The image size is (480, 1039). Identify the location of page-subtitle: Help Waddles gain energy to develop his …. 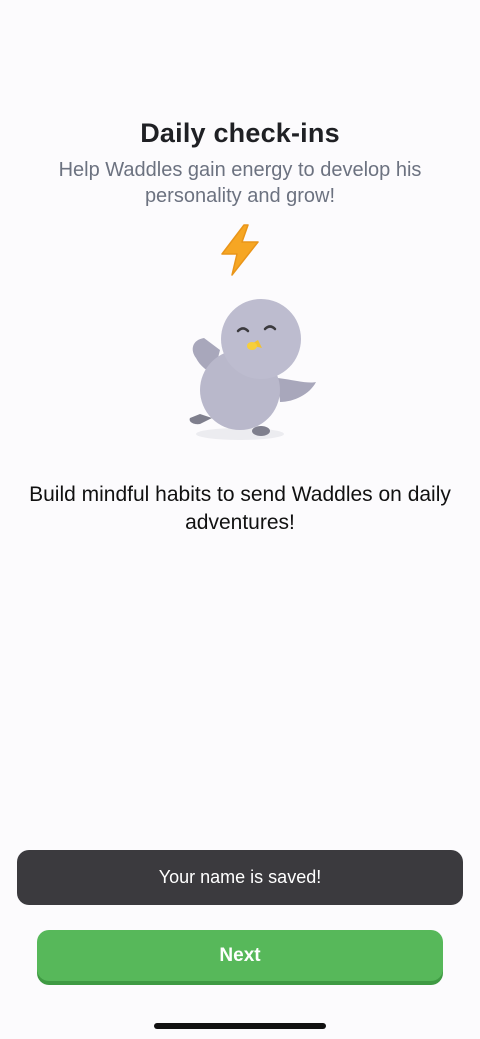
(240, 183).